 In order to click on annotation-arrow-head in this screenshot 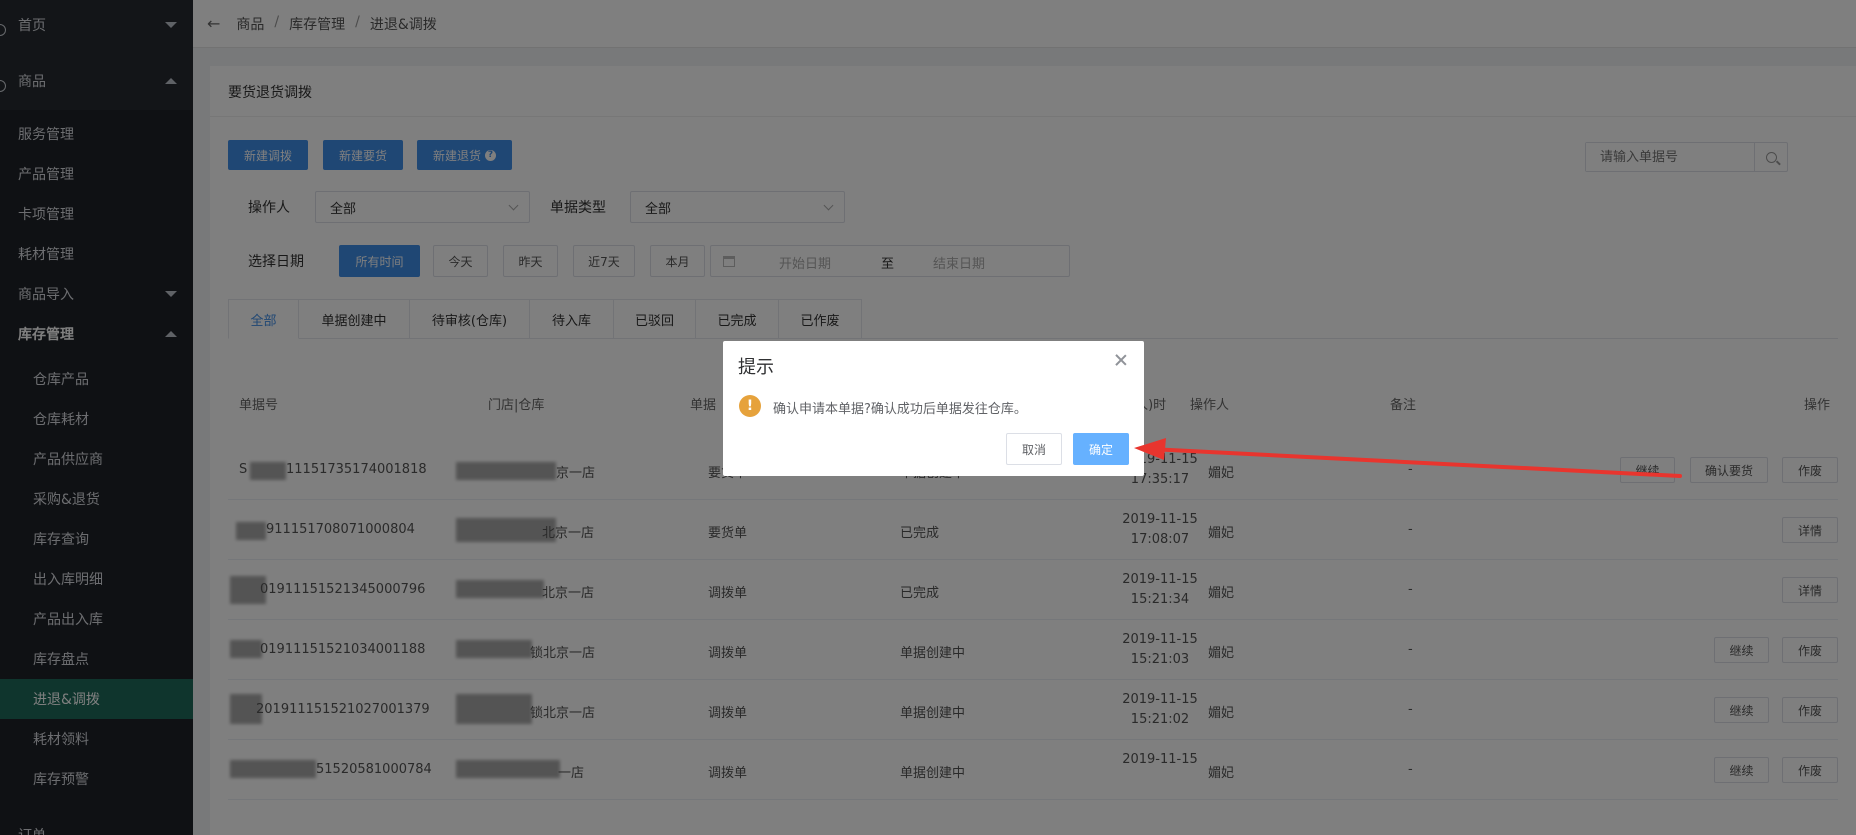, I will do `click(1150, 449)`.